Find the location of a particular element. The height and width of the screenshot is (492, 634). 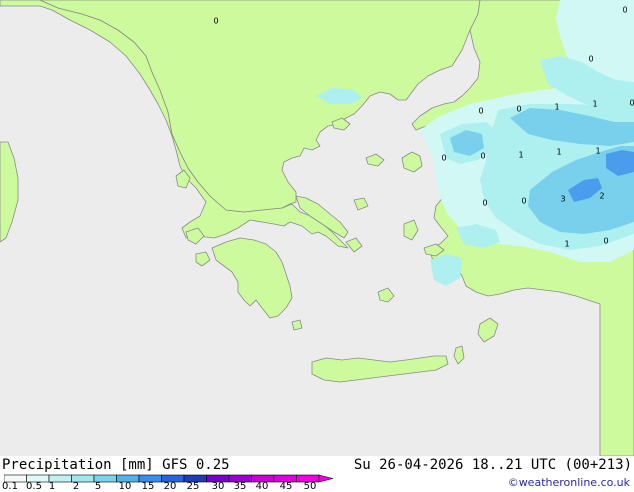

legend-tick-label: 2 is located at coordinates (76, 486).